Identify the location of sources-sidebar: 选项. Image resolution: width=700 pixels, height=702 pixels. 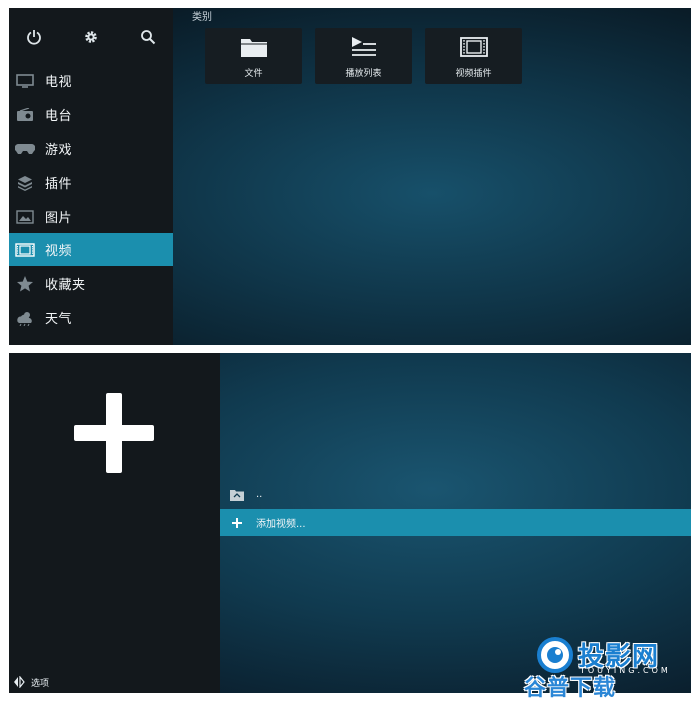
(114, 523).